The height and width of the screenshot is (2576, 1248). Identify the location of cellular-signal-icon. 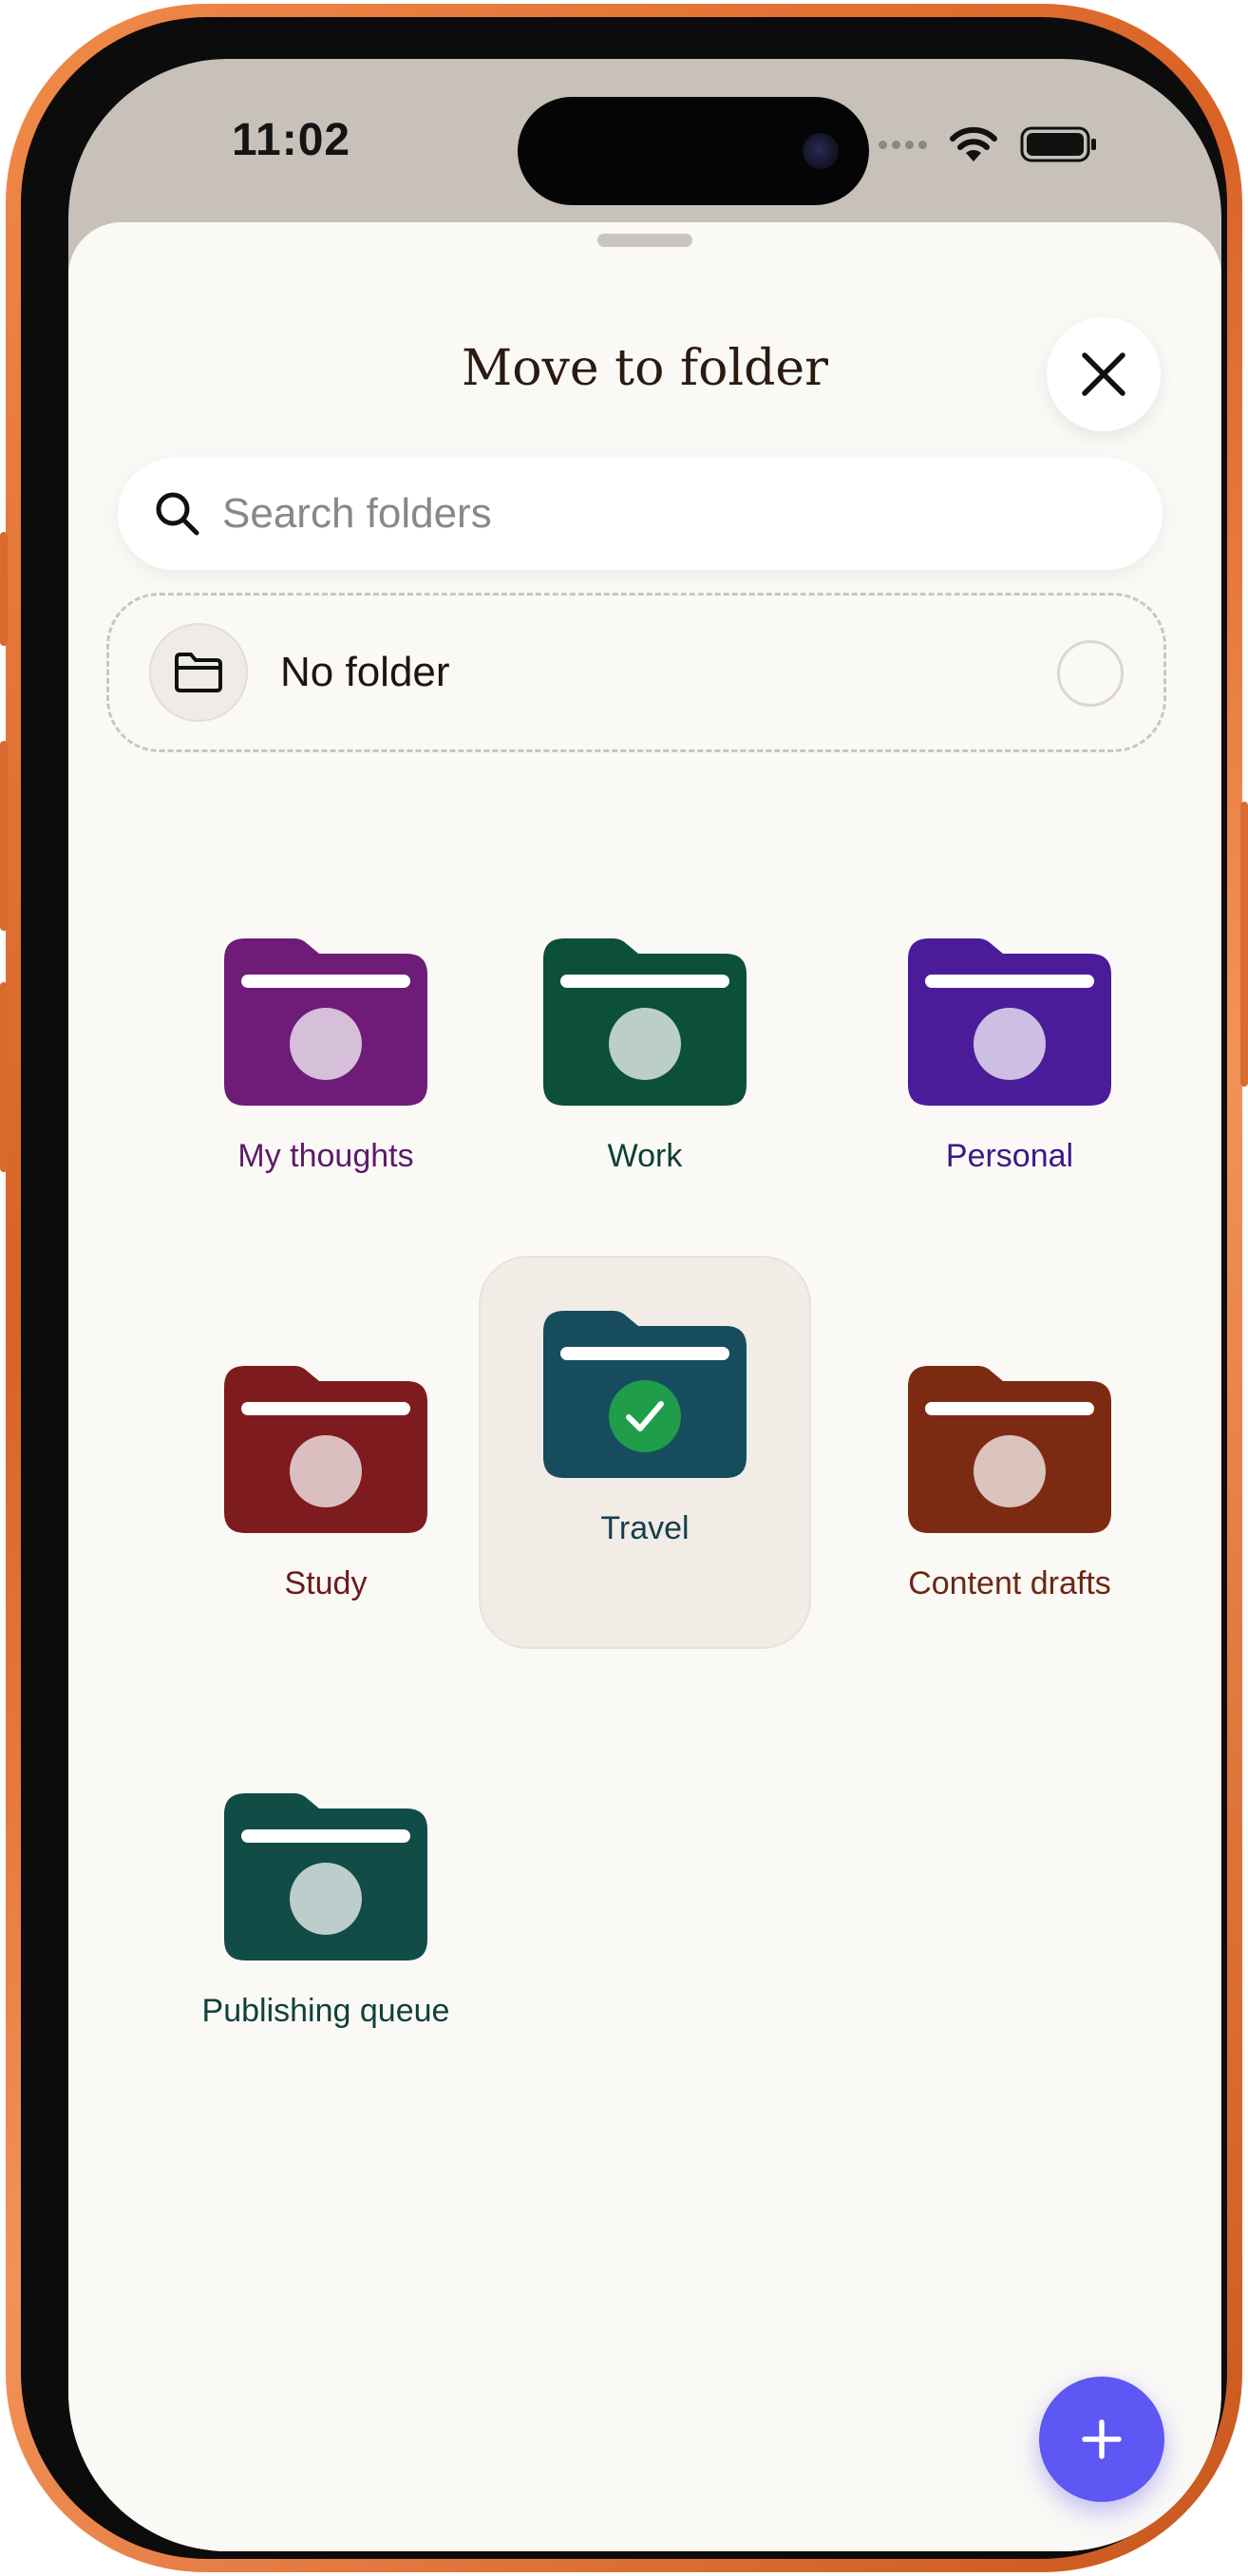
(903, 144).